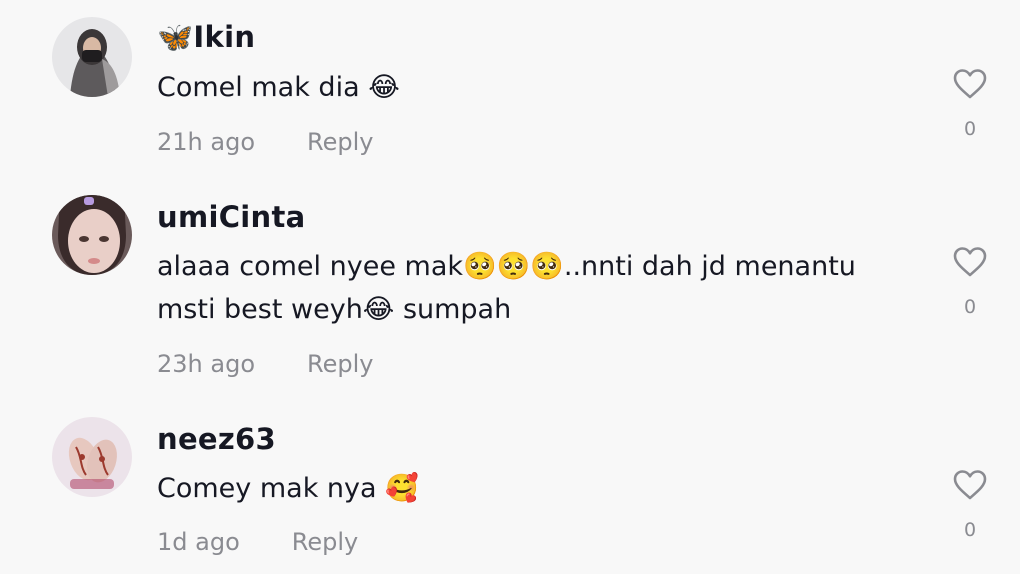  What do you see at coordinates (206, 37) in the screenshot?
I see `comment-username: 🦋Ikin` at bounding box center [206, 37].